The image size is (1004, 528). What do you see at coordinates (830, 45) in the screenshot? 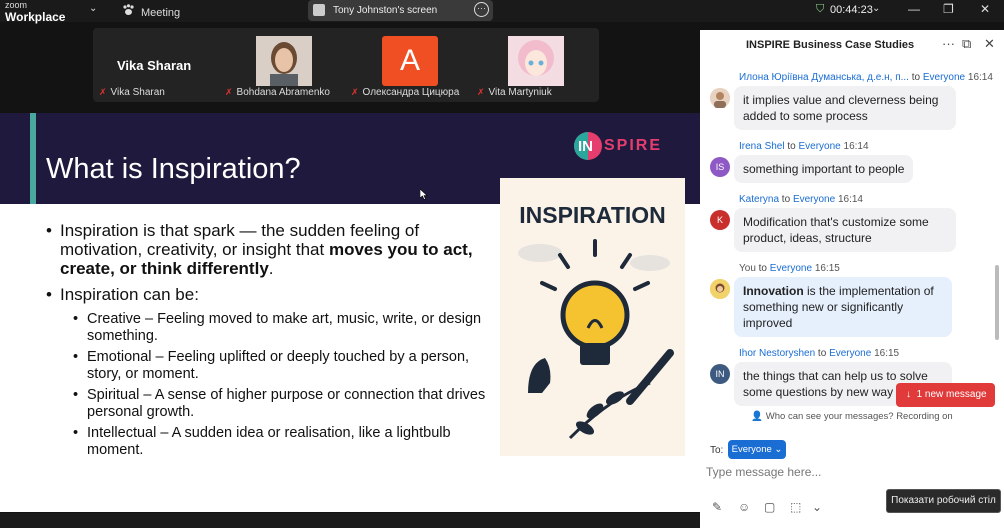
I see `chat-title: INSPIRE Business Case Studies` at bounding box center [830, 45].